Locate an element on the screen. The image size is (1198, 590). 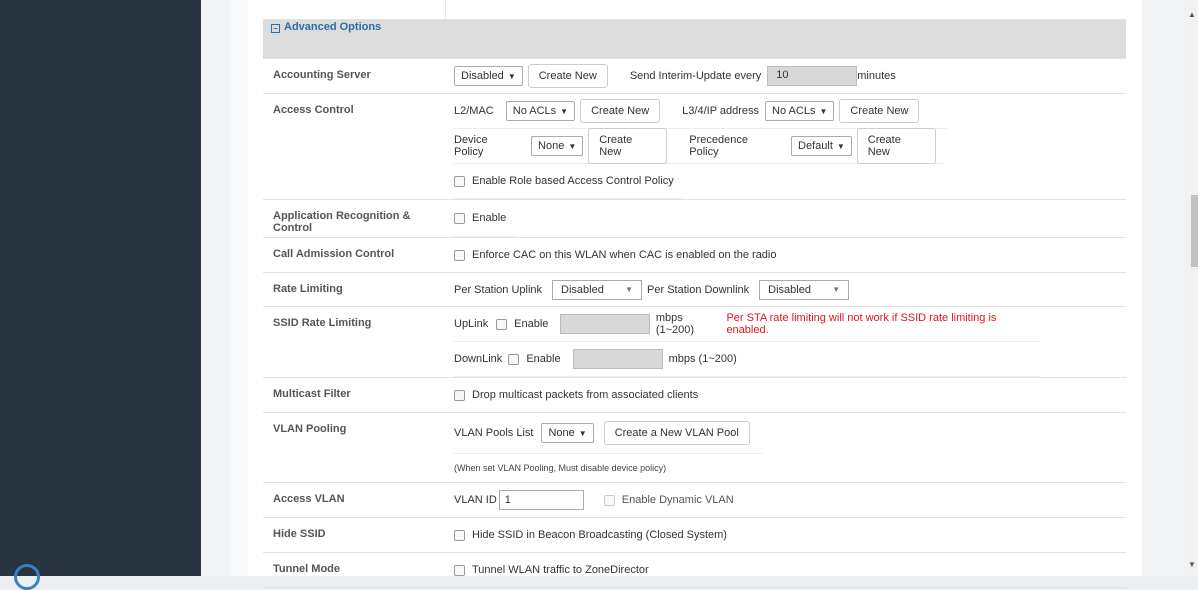
left-gutter-panel is located at coordinates (239, 288).